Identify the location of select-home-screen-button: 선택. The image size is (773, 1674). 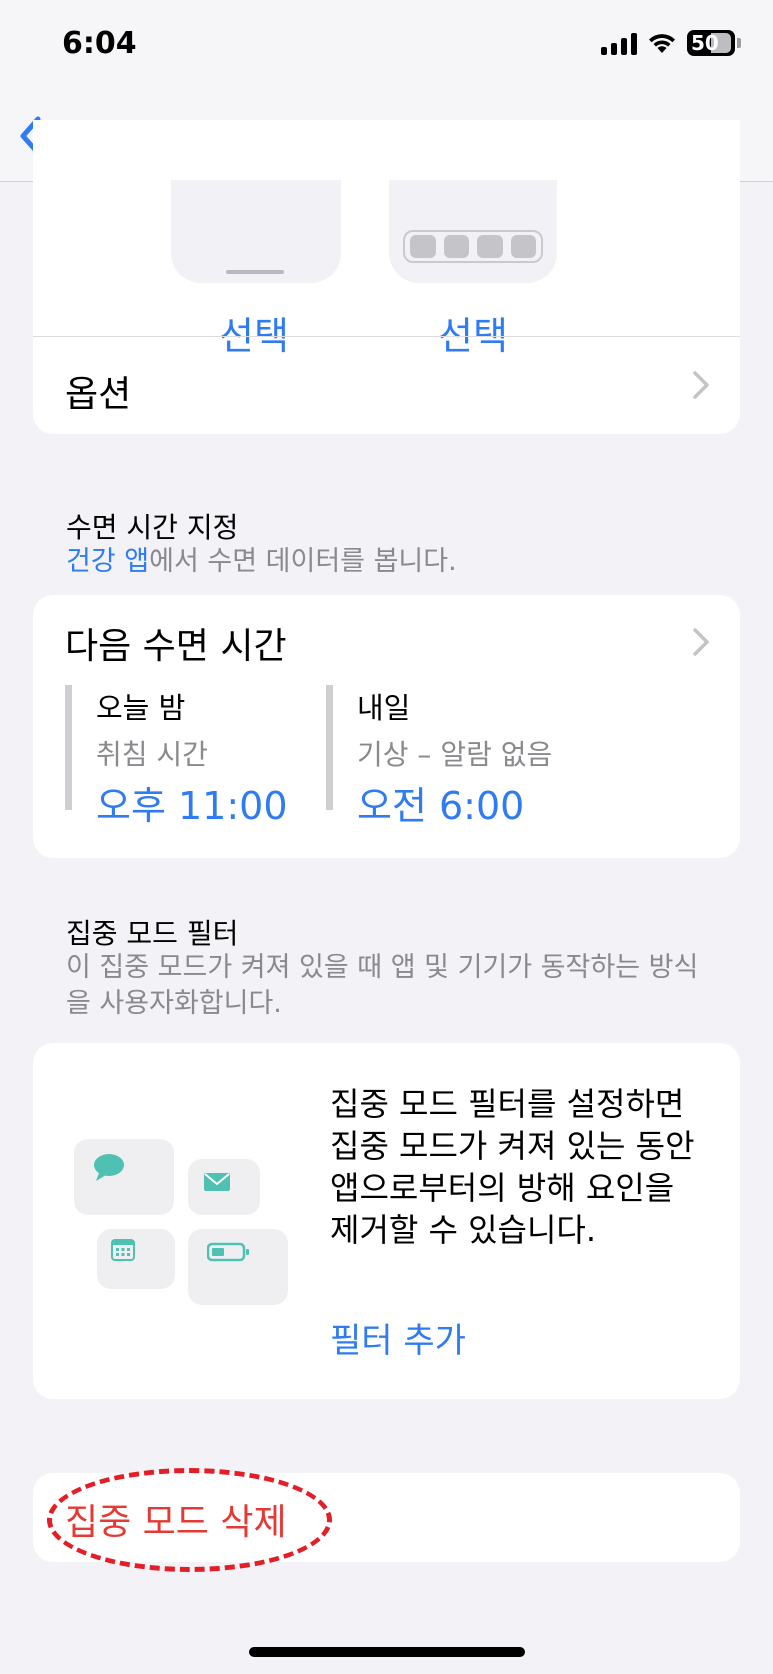
(473, 332).